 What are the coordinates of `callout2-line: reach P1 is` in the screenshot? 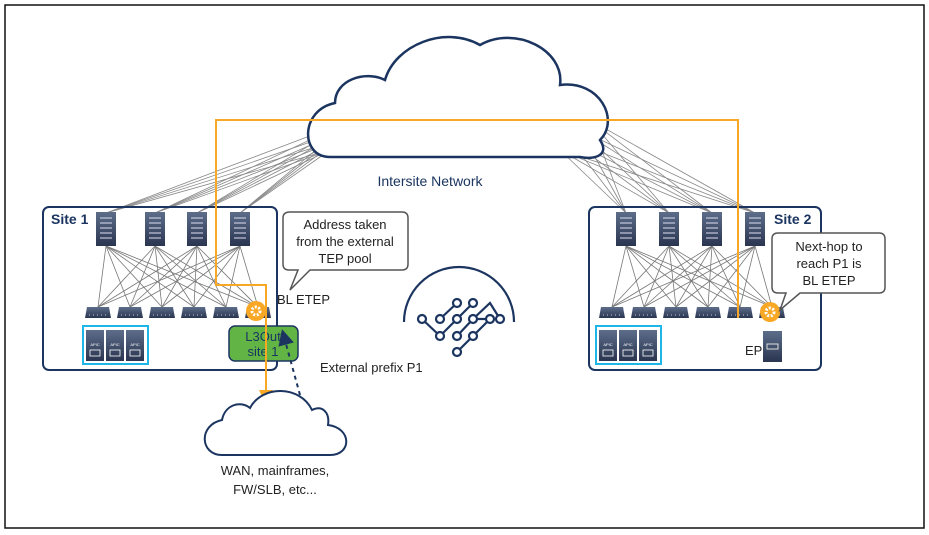 It's located at (829, 263).